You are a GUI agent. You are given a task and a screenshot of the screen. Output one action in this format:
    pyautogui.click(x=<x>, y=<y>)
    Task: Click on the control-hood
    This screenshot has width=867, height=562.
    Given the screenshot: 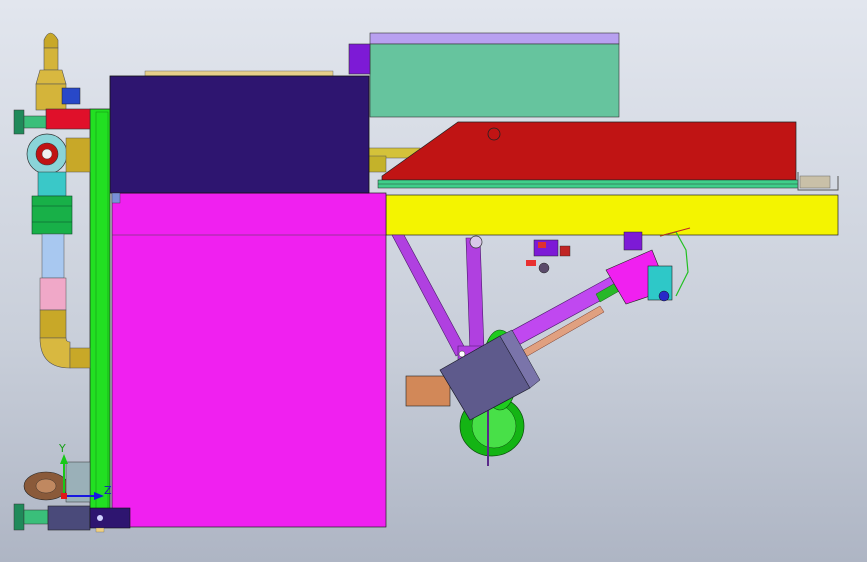 What is the action you would take?
    pyautogui.click(x=239, y=137)
    